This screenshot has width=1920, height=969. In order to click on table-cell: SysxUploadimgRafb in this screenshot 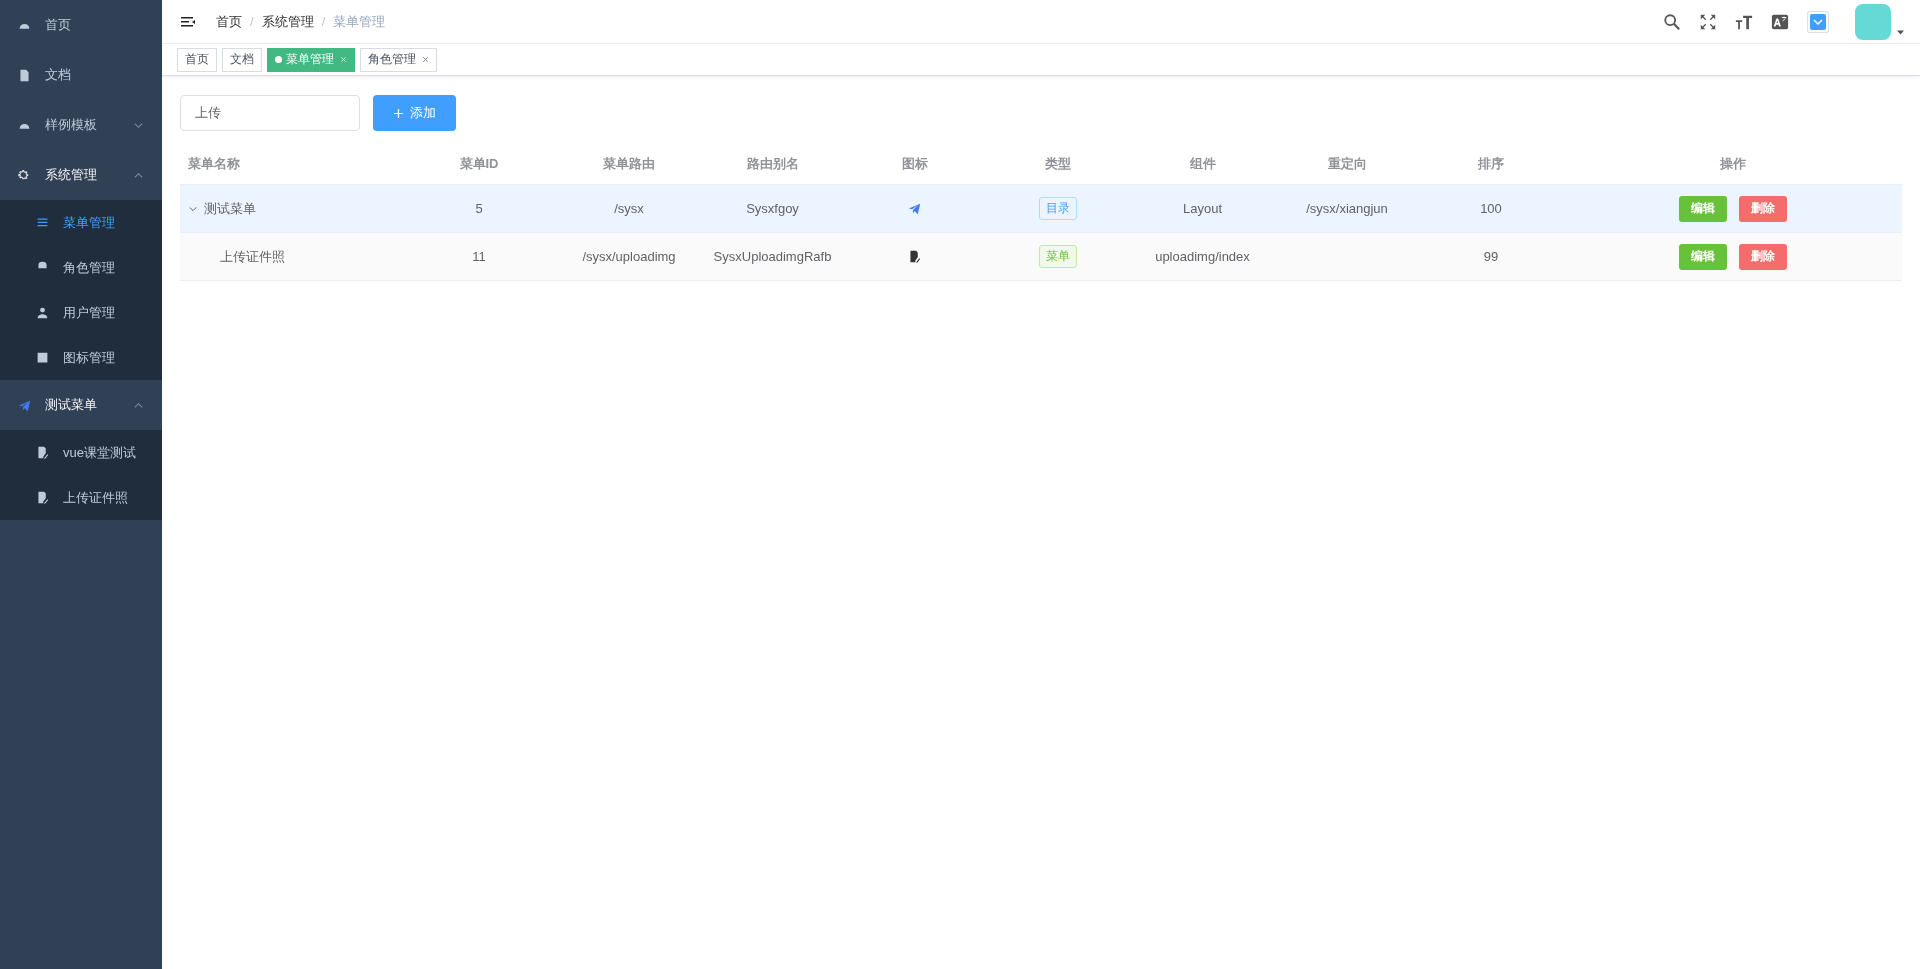, I will do `click(772, 256)`.